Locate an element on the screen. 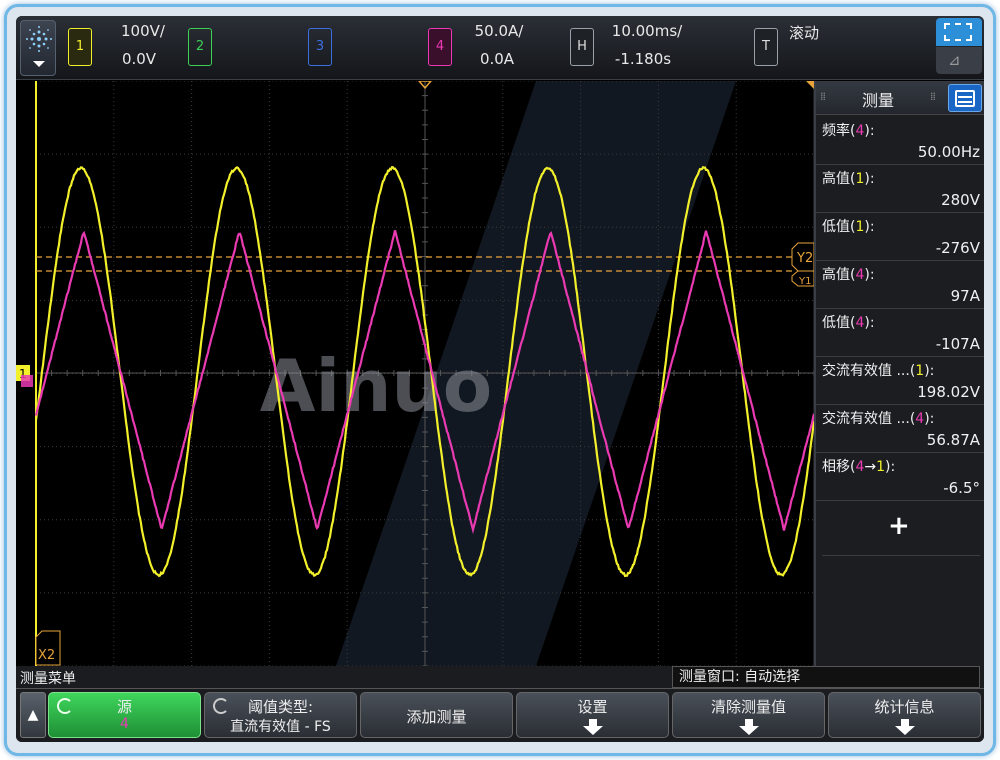 The image size is (1000, 760). measurement-label: 频率(4): is located at coordinates (848, 130).